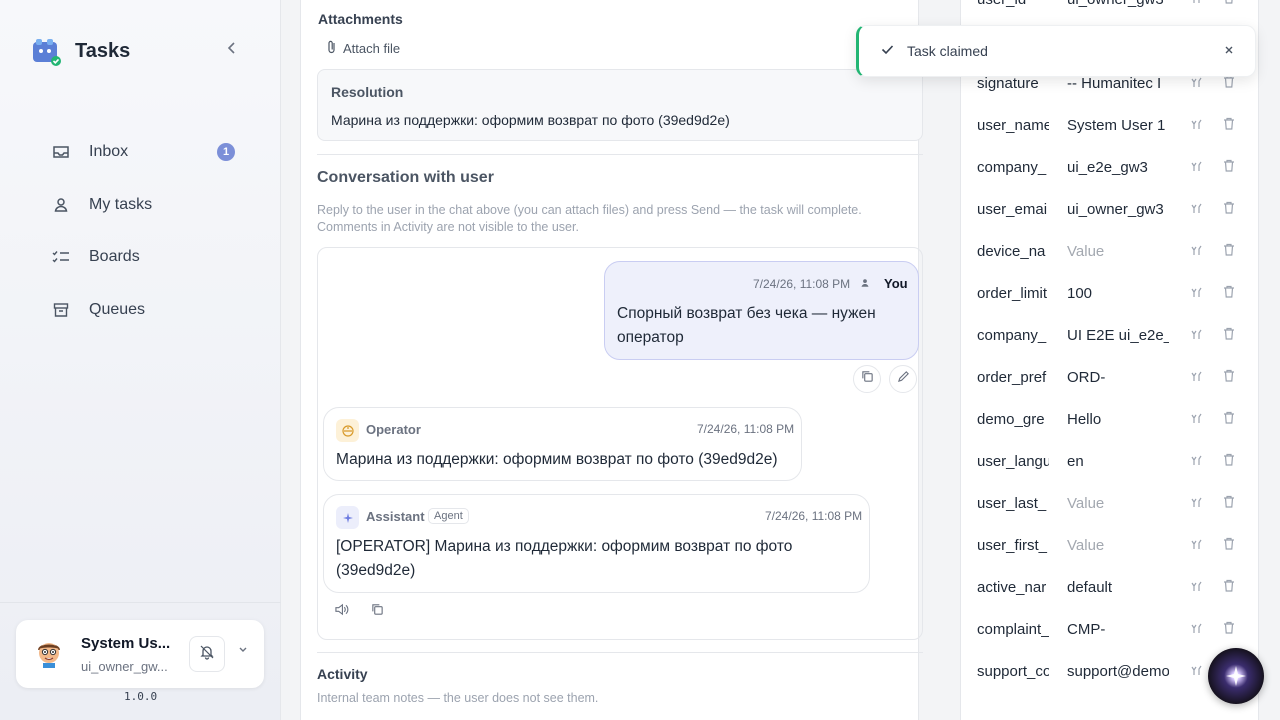 The width and height of the screenshot is (1280, 720). Describe the element at coordinates (1118, 461) in the screenshot. I see `variable-value: en` at that location.